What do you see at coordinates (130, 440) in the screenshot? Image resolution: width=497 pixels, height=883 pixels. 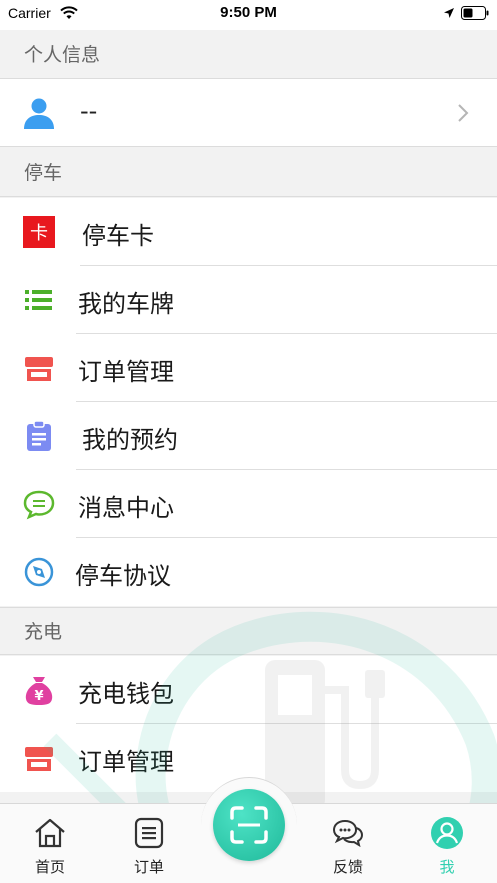 I see `list-item-label: 我的预约` at bounding box center [130, 440].